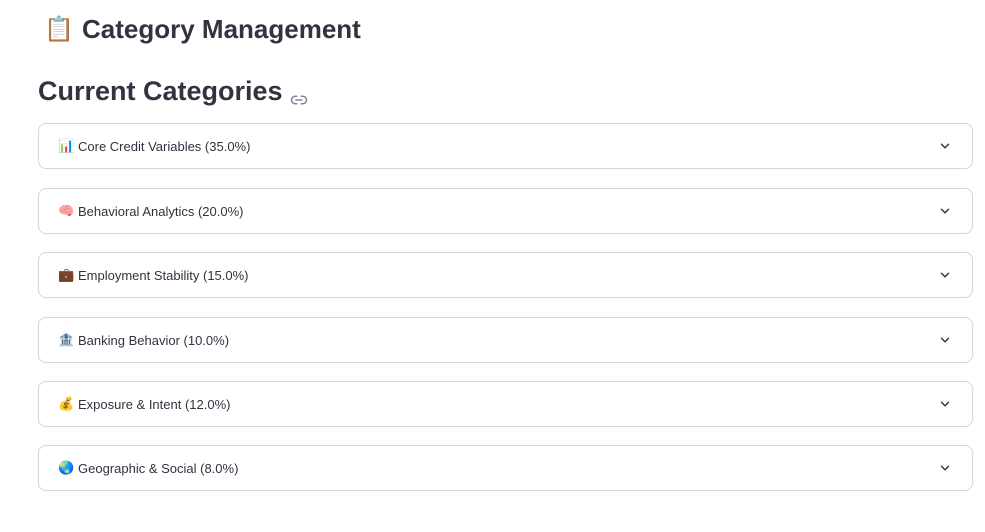 This screenshot has width=985, height=532. Describe the element at coordinates (164, 146) in the screenshot. I see `expander-label: Core Credit Variables (35.0%)` at that location.